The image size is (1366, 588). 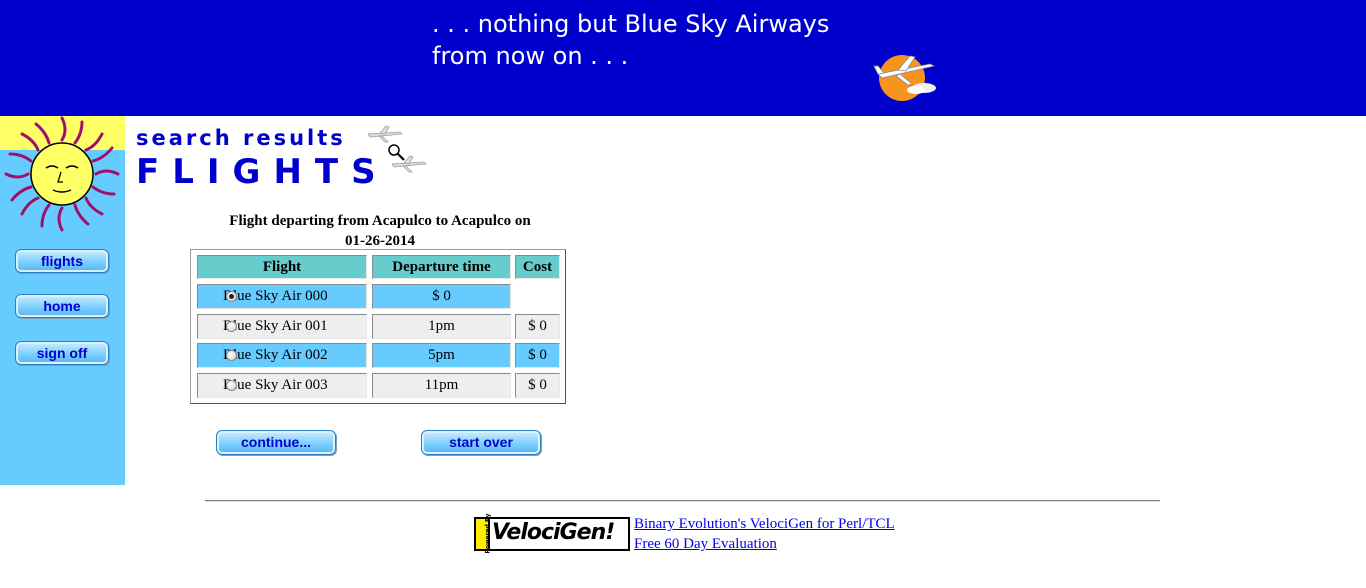 What do you see at coordinates (530, 56) in the screenshot?
I see `tagline-line-2: from now on . . .` at bounding box center [530, 56].